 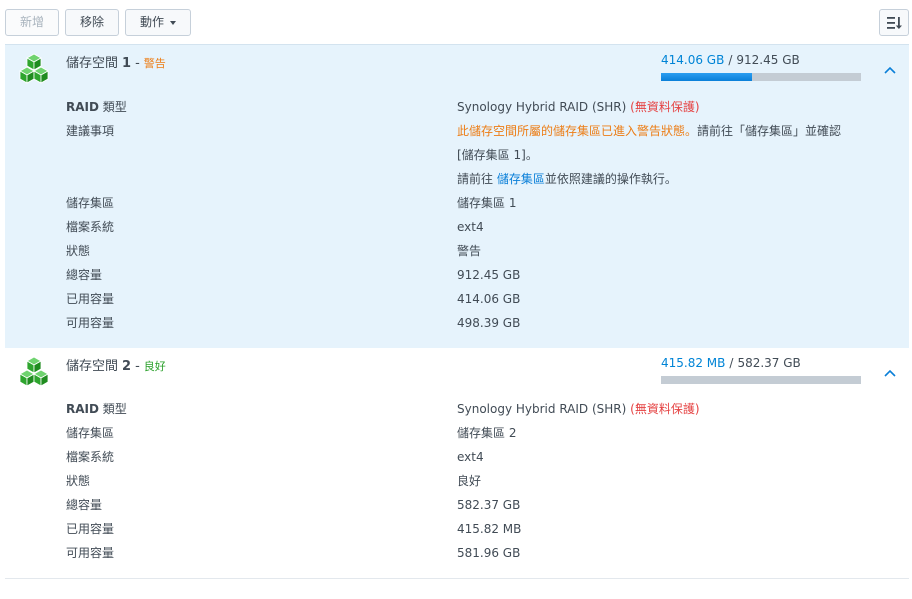 I want to click on storage-pool-link: 儲存集區, so click(x=521, y=179).